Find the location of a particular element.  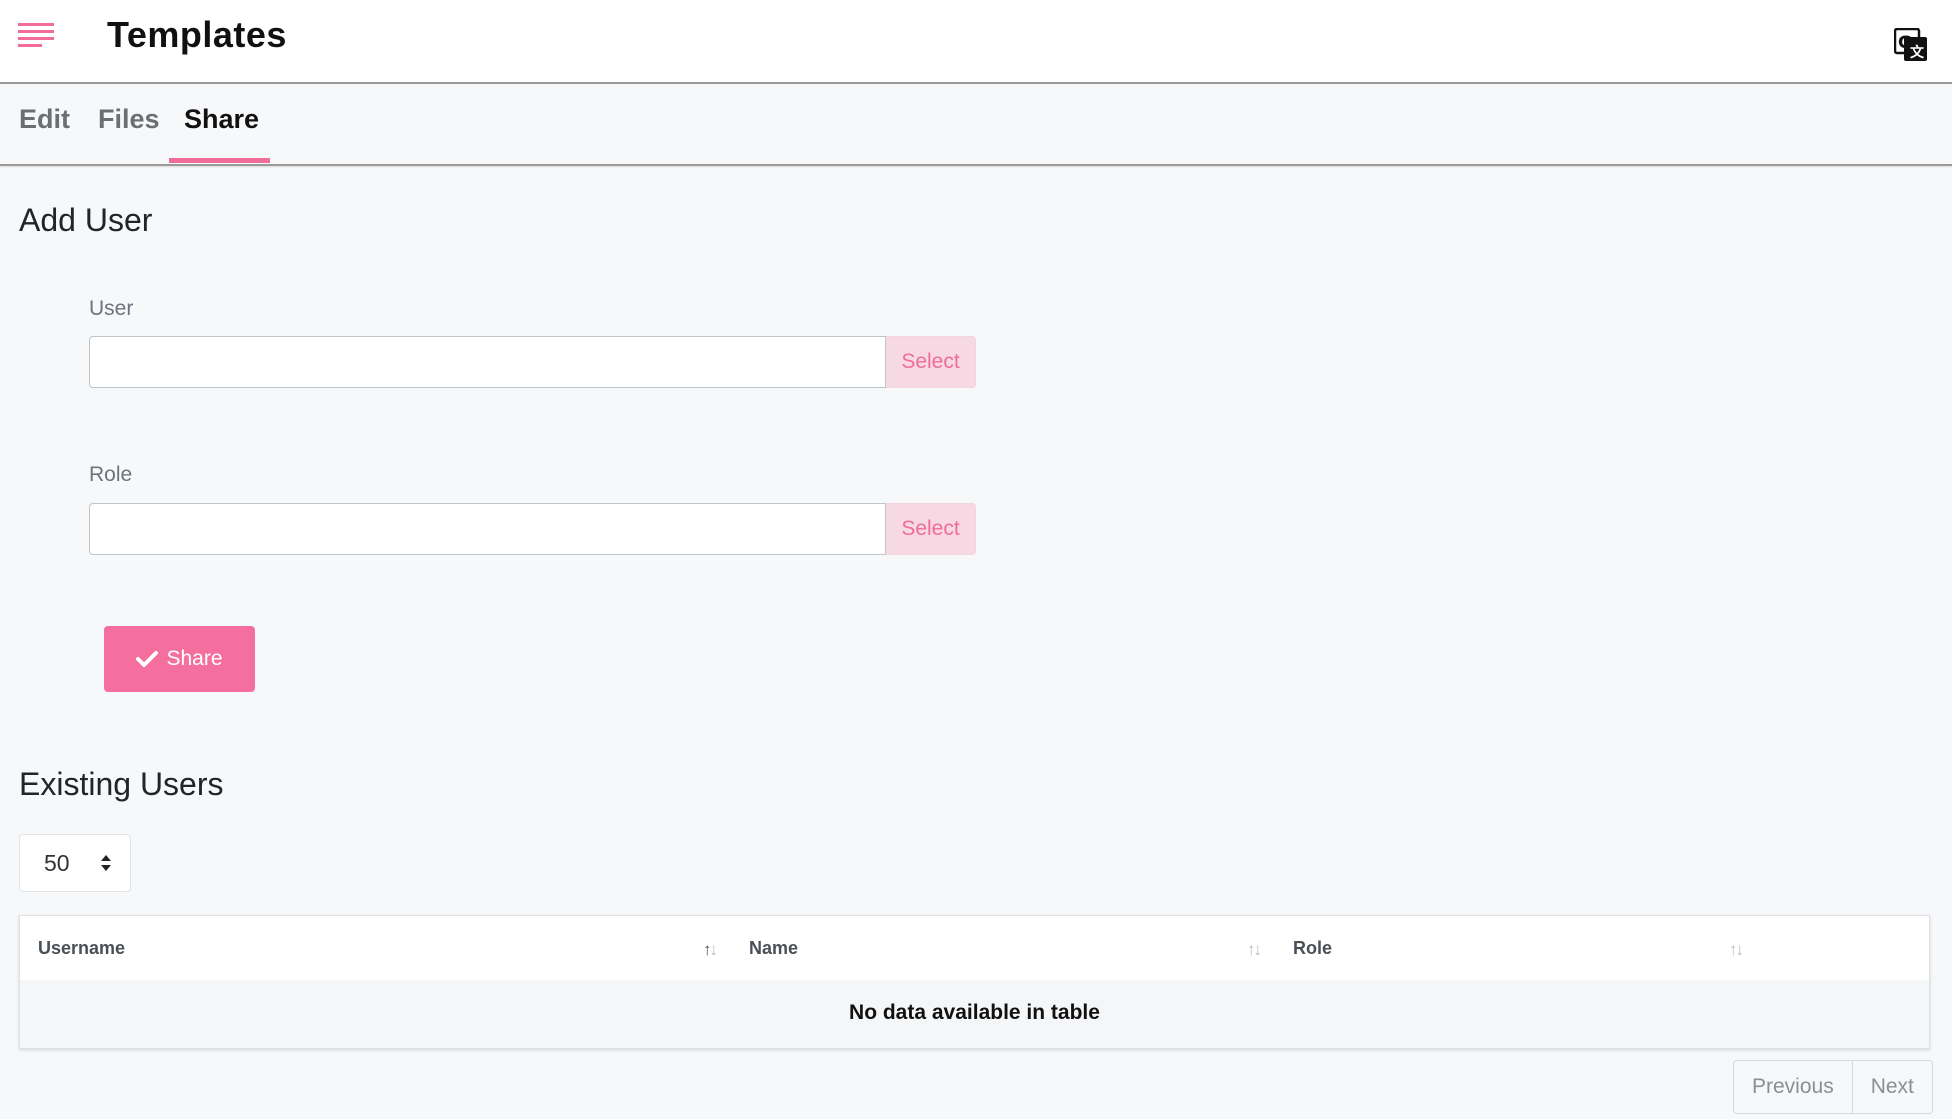

sort-icon-name: ↑↓ is located at coordinates (1254, 950).